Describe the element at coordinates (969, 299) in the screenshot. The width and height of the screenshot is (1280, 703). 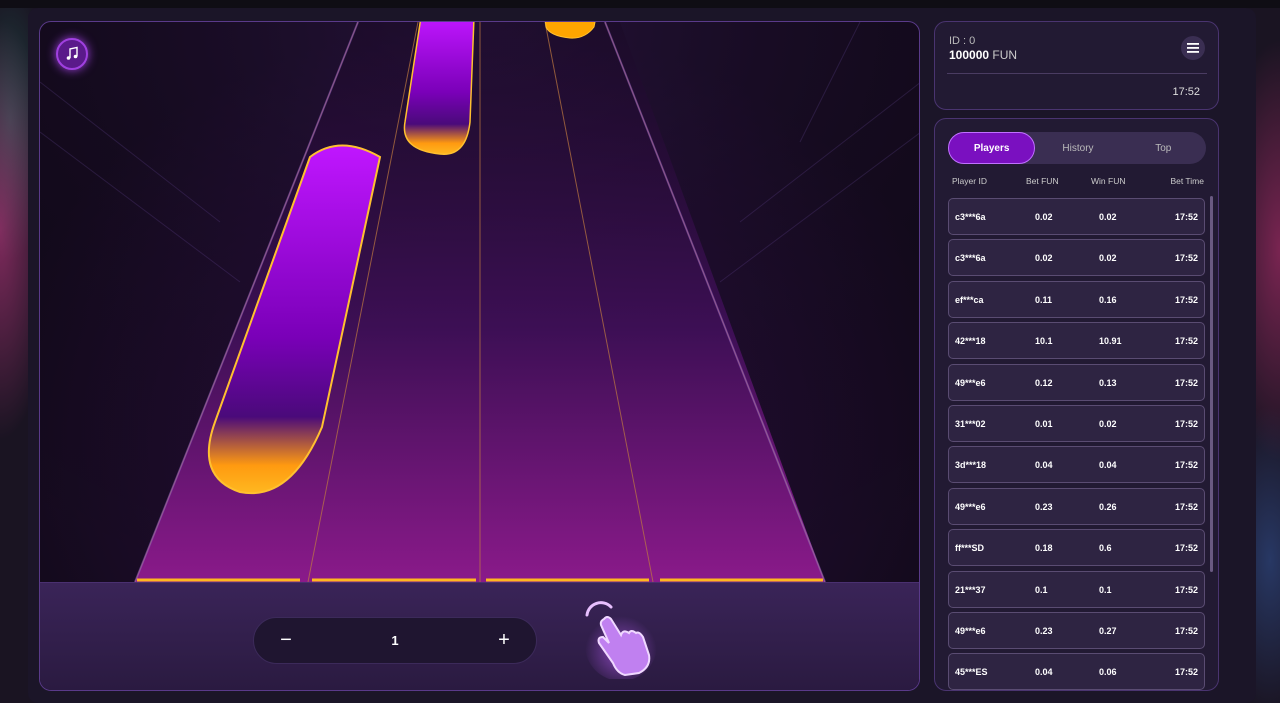
I see `cell-player-id: ef***ca` at that location.